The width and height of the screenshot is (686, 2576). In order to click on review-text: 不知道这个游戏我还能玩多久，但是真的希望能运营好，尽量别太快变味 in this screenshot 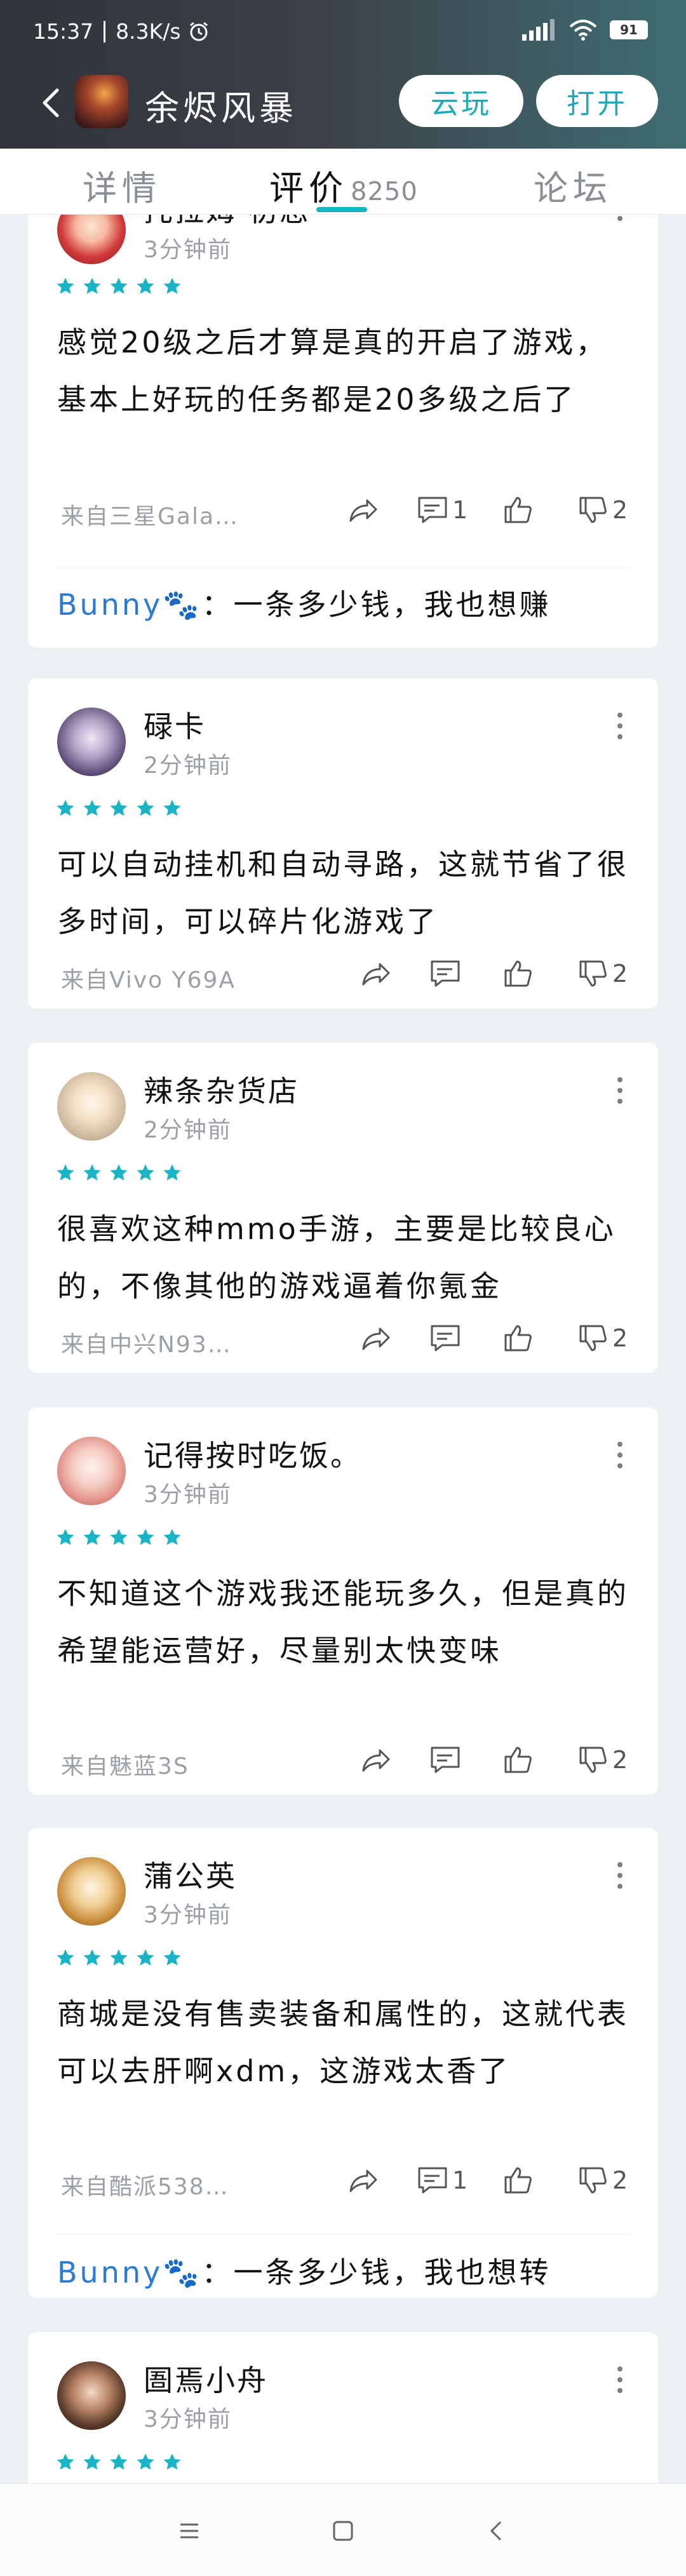, I will do `click(343, 1622)`.